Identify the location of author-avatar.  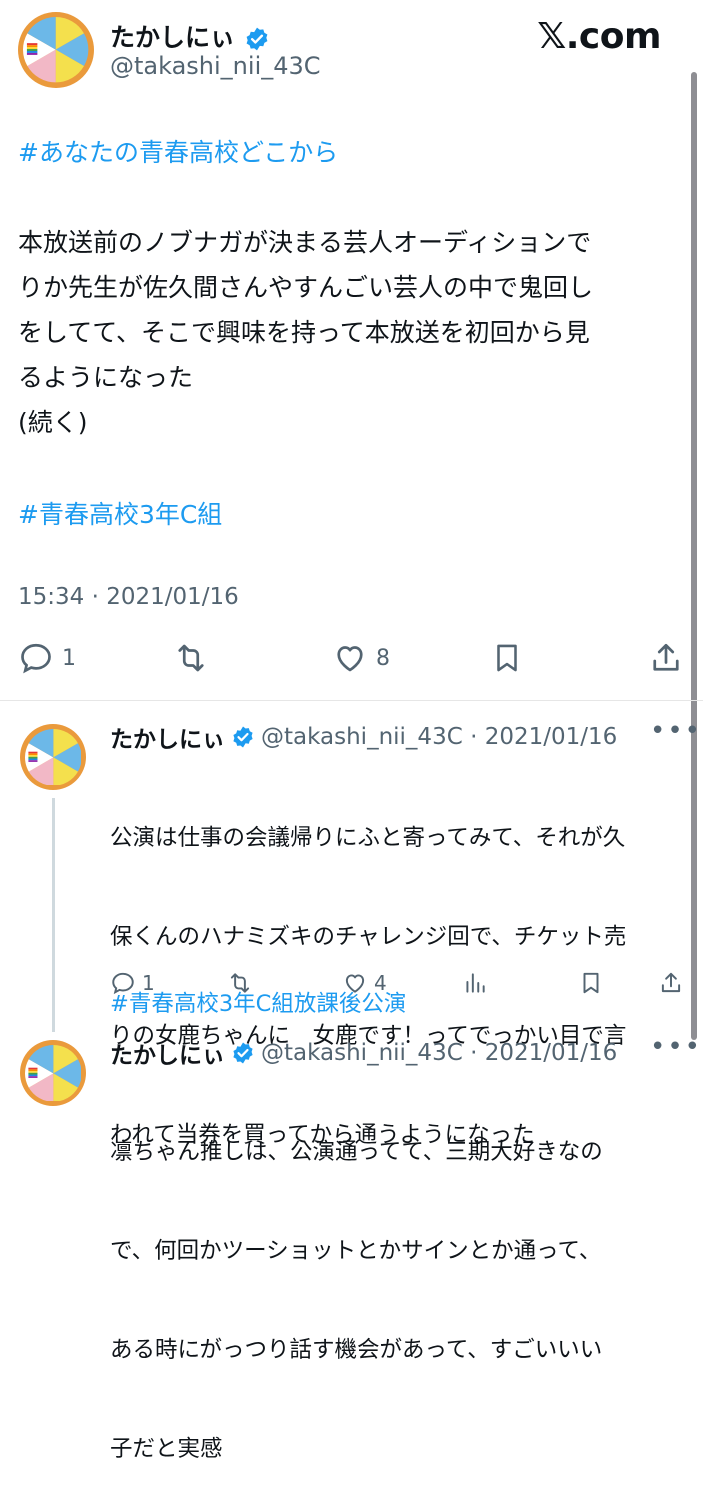
(56, 50).